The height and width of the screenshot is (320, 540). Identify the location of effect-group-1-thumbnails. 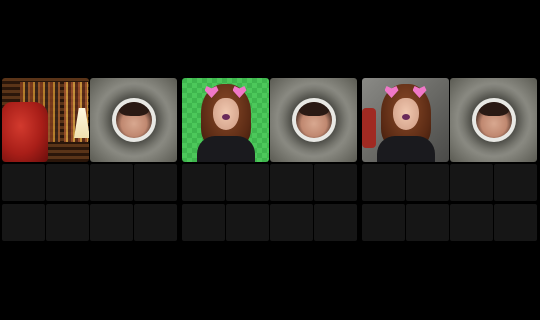
(90, 120).